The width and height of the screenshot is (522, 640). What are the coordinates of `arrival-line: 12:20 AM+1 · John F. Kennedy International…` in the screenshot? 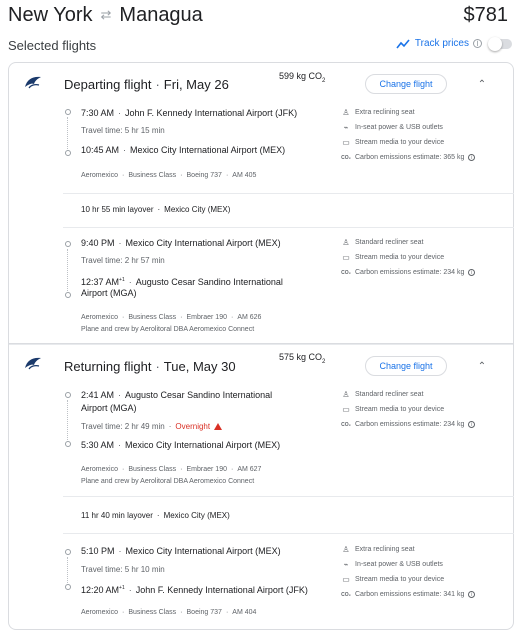 It's located at (194, 590).